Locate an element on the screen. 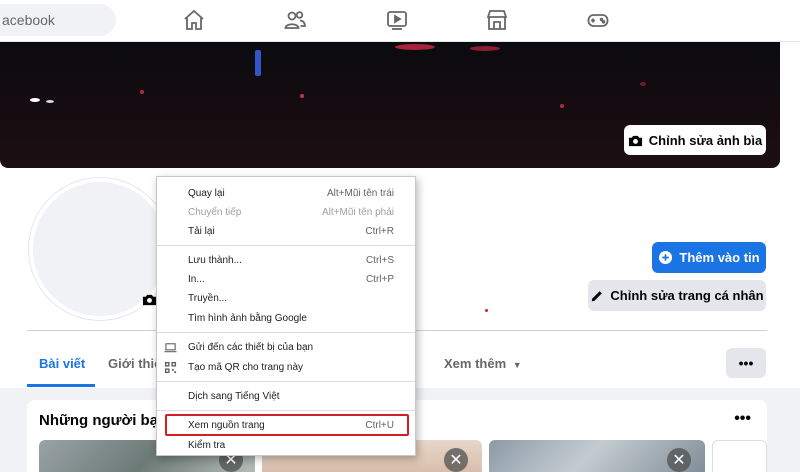 The height and width of the screenshot is (472, 800). edit-cover-photo-button: Chỉnh sửa ảnh bìa is located at coordinates (695, 140).